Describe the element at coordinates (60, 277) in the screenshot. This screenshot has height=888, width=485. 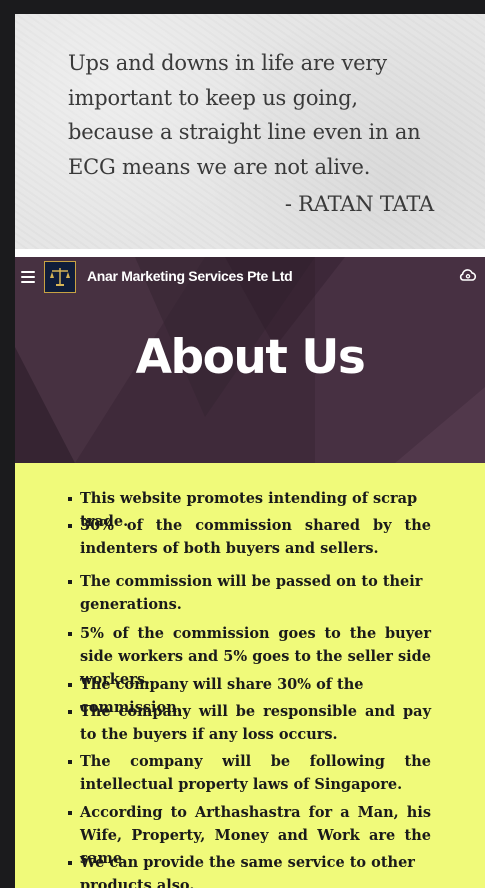
I see `company-logo` at that location.